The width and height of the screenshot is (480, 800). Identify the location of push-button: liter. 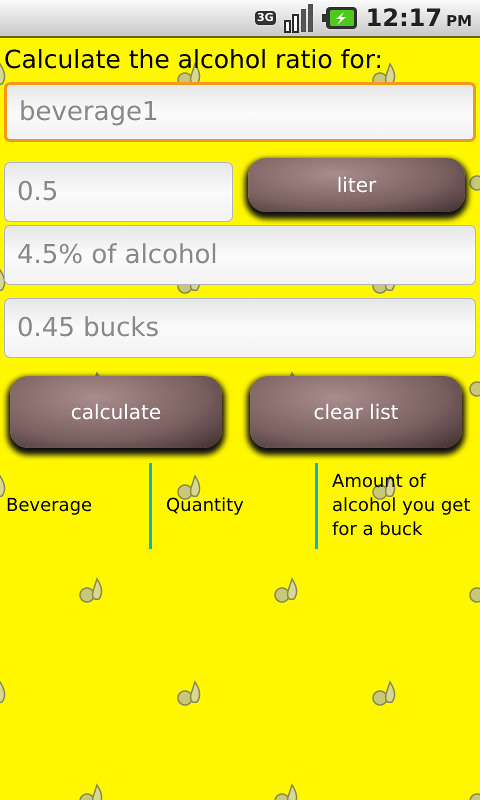
(356, 185).